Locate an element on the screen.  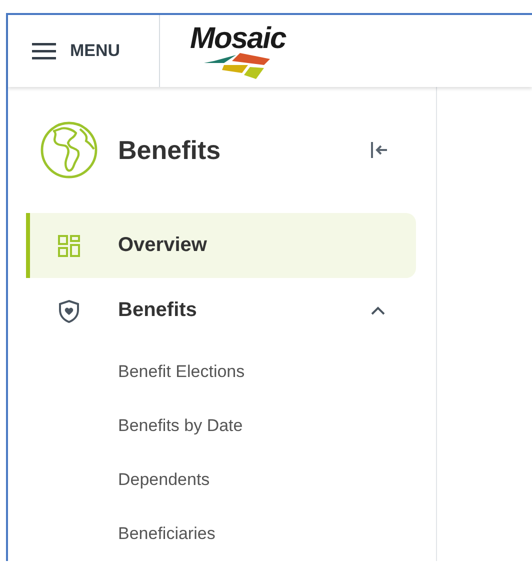
globe-icon is located at coordinates (69, 150).